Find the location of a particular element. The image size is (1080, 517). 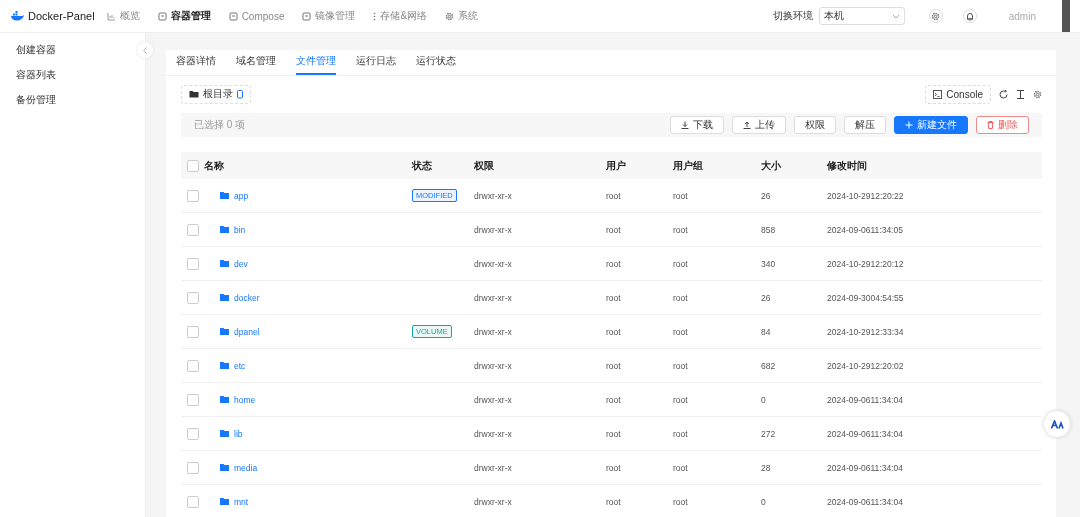

sidebar-item: 创建容器 is located at coordinates (36, 49).